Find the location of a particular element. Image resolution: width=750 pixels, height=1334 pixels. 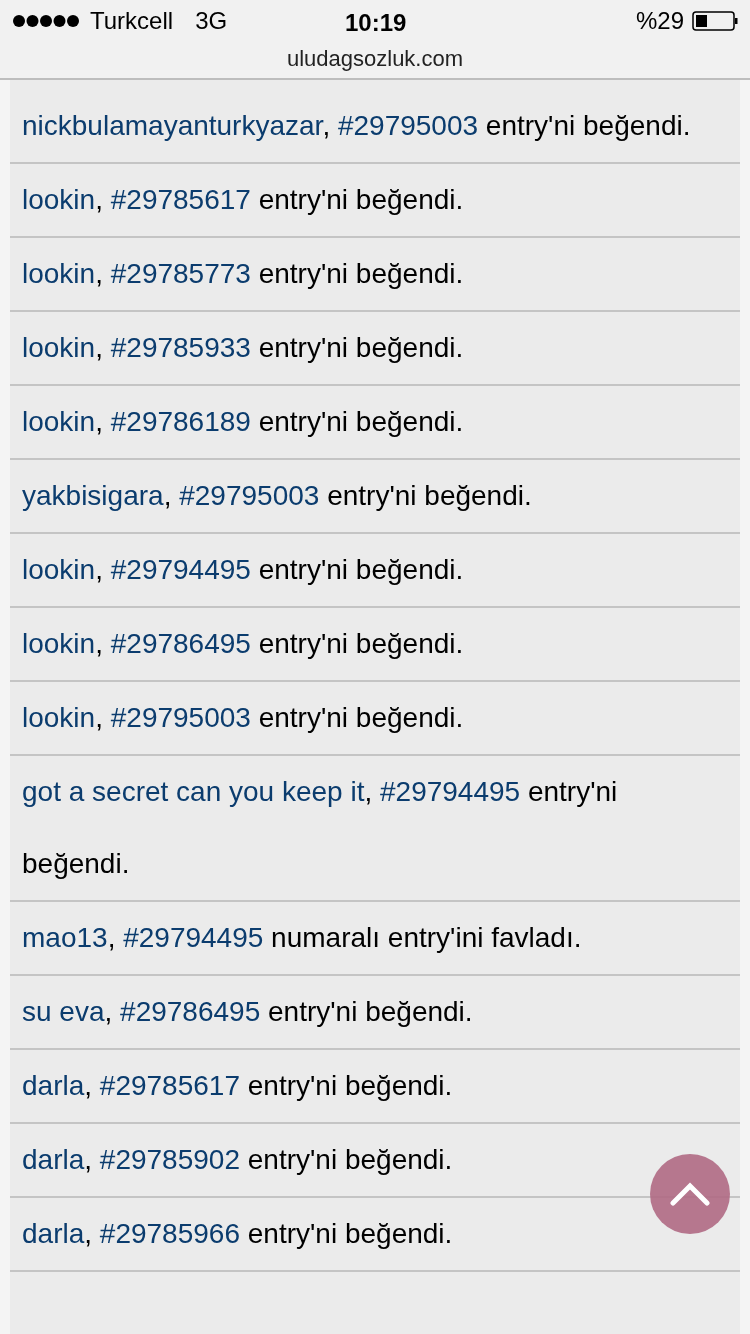

notification-text: lookin, #29786189 entry'ni beğendi. is located at coordinates (243, 422).